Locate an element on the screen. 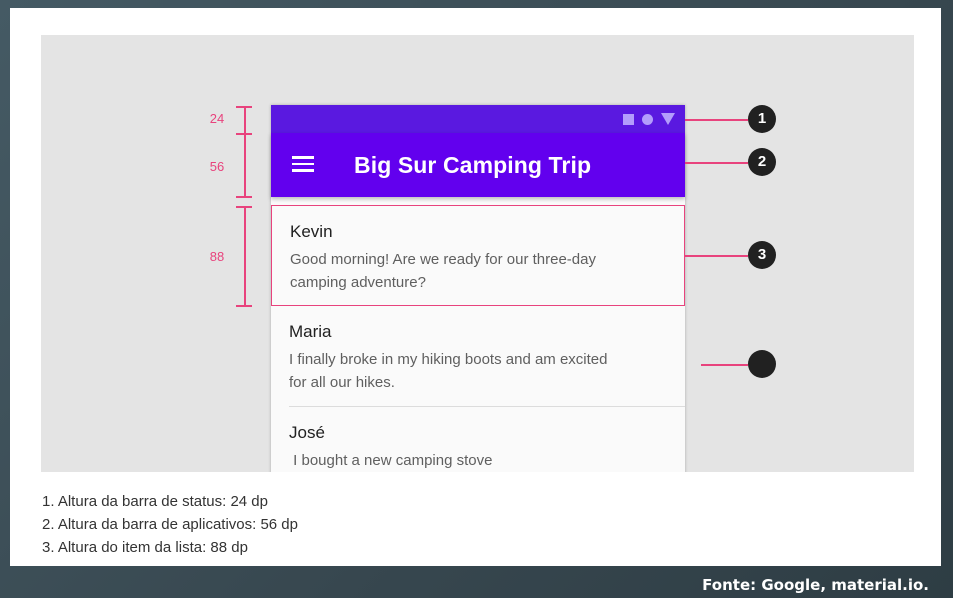 The image size is (953, 598). callout-3: 3 is located at coordinates (762, 255).